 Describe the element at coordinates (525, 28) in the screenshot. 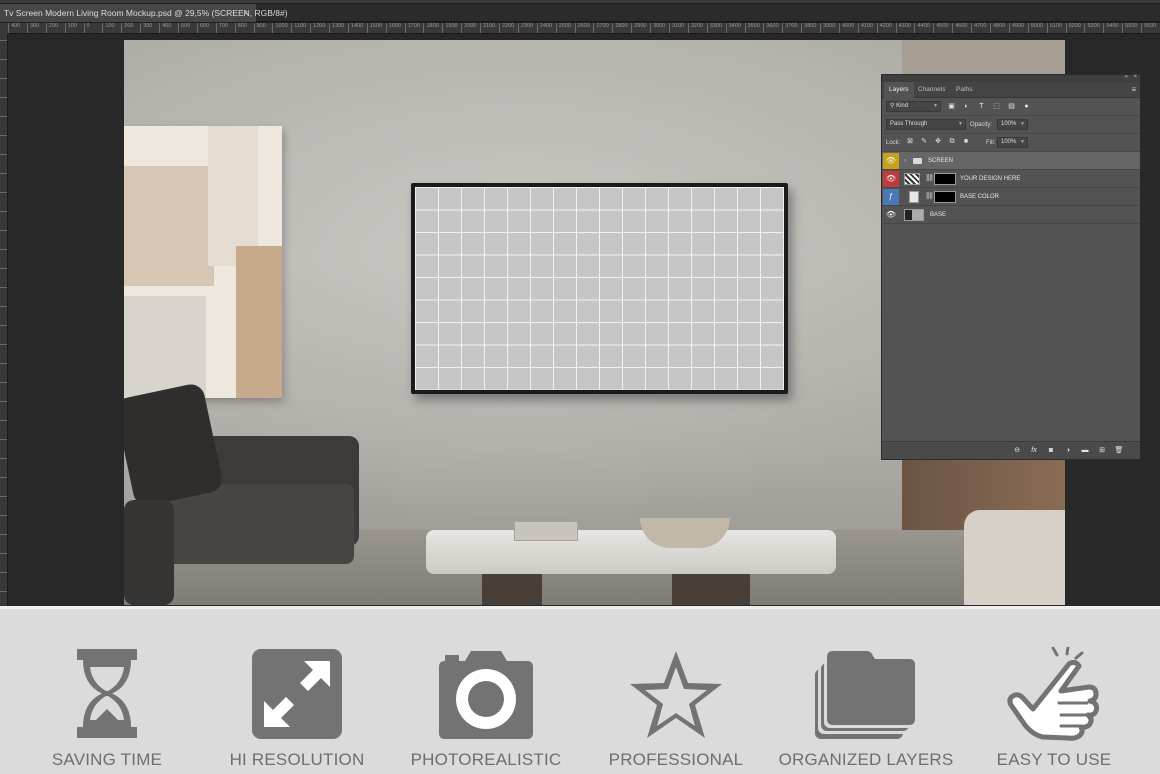

I see `ruler-tick-label: 2300` at that location.